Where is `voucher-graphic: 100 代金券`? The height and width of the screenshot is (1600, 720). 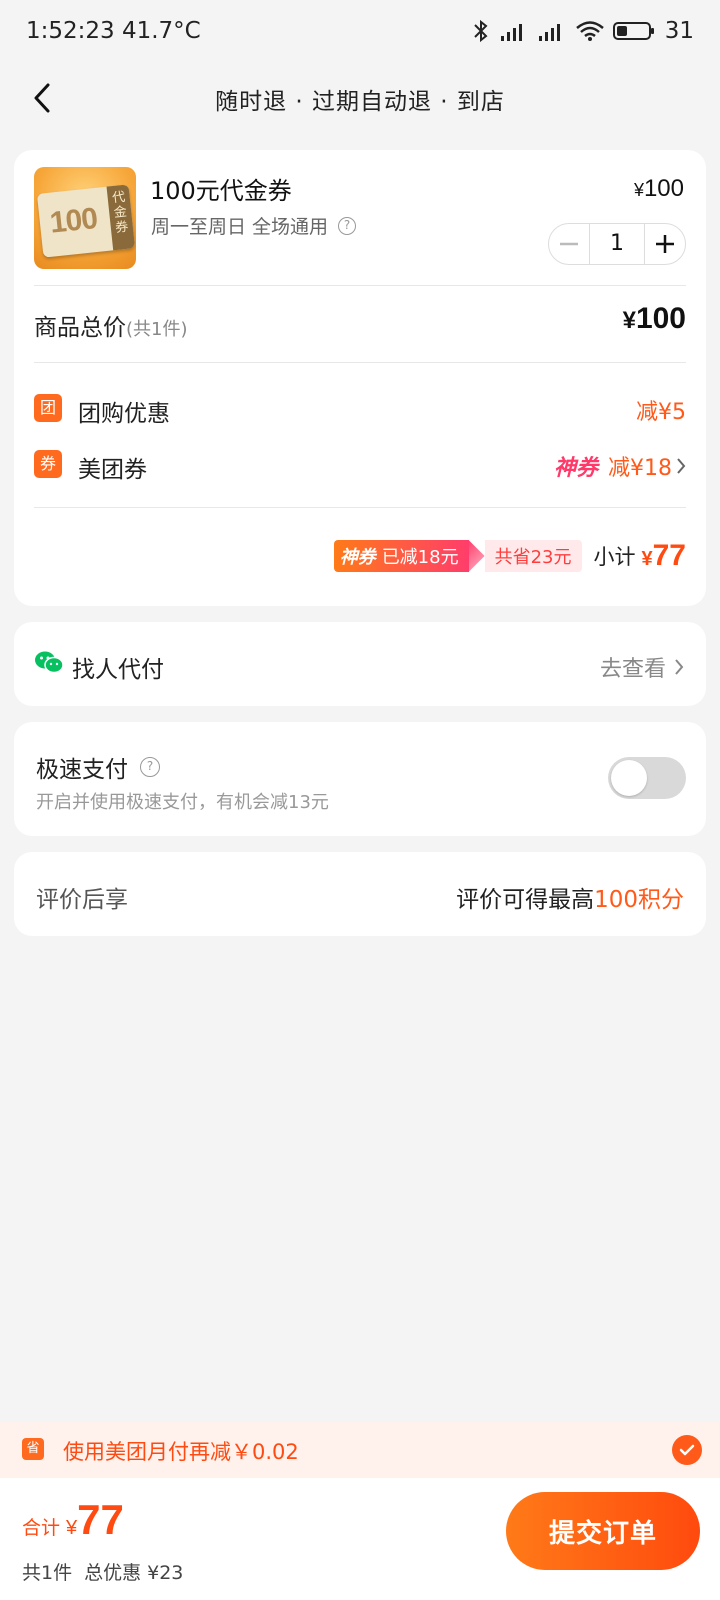 voucher-graphic: 100 代金券 is located at coordinates (86, 221).